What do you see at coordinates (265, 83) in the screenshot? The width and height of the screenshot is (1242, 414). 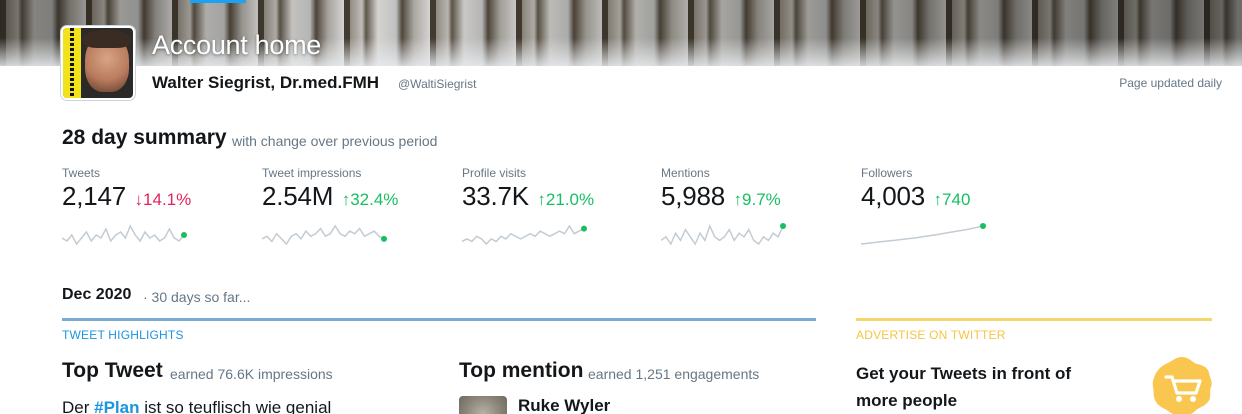 I see `profile-name: Walter Siegrist, Dr.med.FMH` at bounding box center [265, 83].